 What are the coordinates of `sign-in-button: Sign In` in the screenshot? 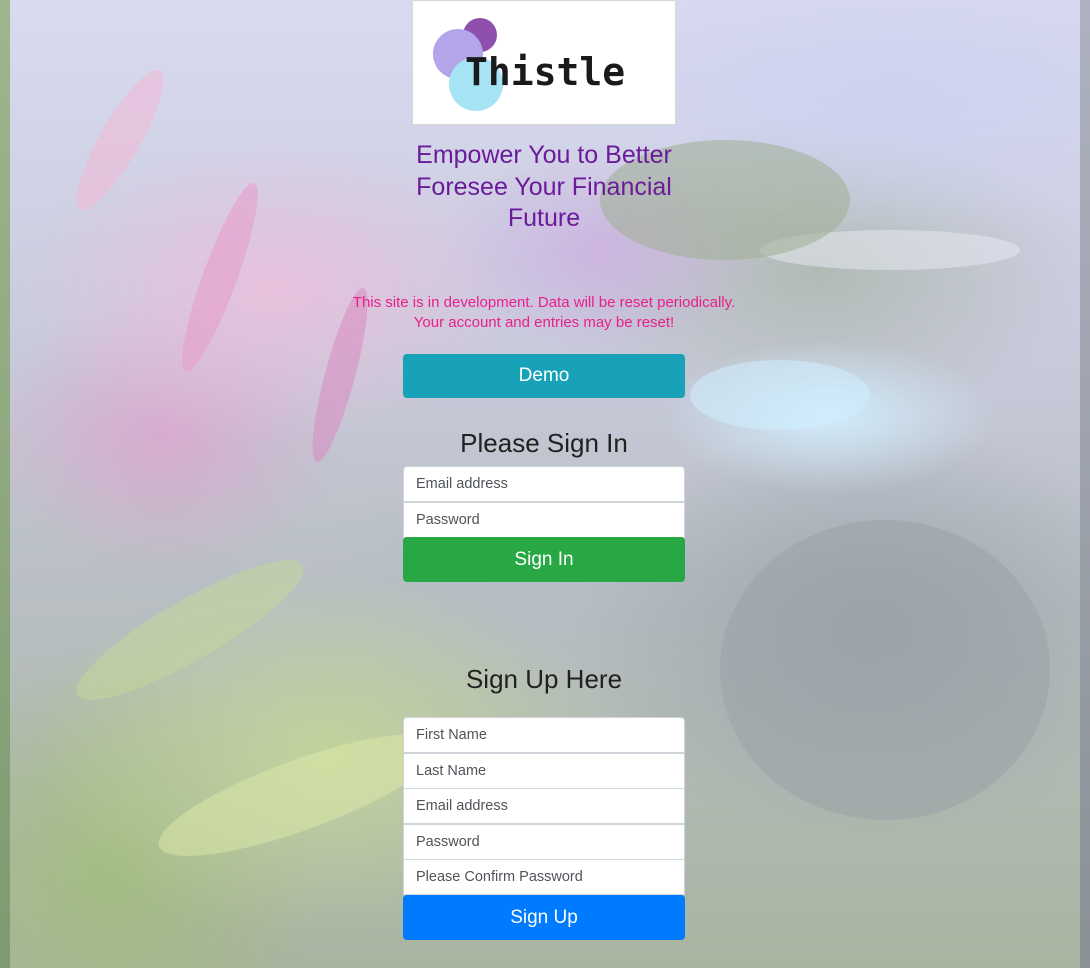 It's located at (544, 559).